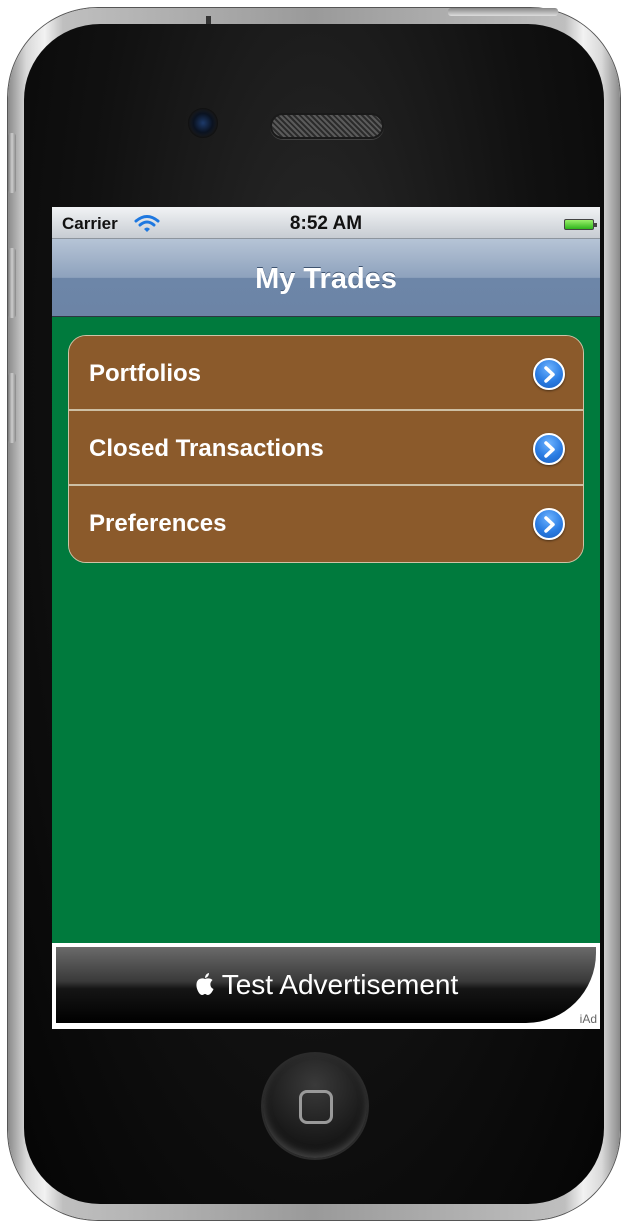 The height and width of the screenshot is (1226, 631). I want to click on mute-switch, so click(12, 163).